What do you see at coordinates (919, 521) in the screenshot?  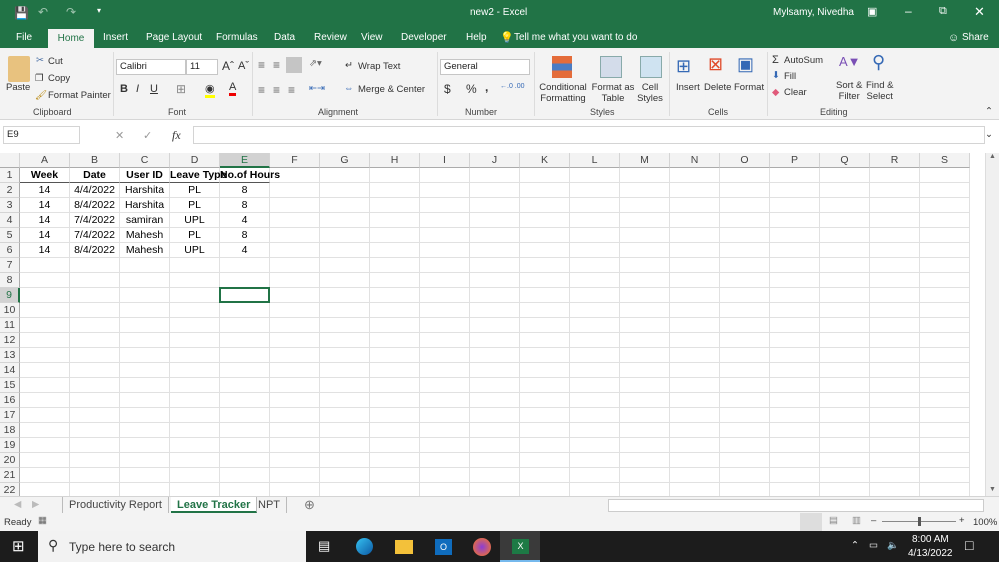 I see `zoom-slider-thumb` at bounding box center [919, 521].